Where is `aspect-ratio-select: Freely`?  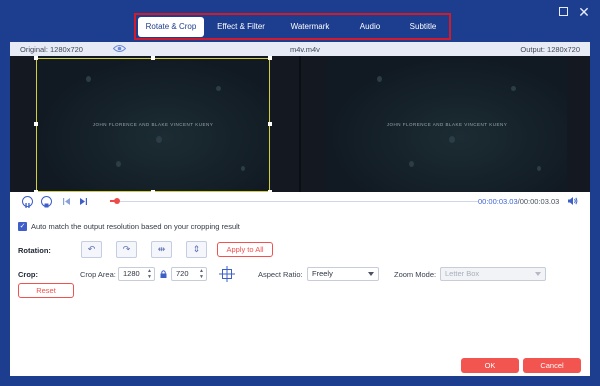 aspect-ratio-select: Freely is located at coordinates (343, 274).